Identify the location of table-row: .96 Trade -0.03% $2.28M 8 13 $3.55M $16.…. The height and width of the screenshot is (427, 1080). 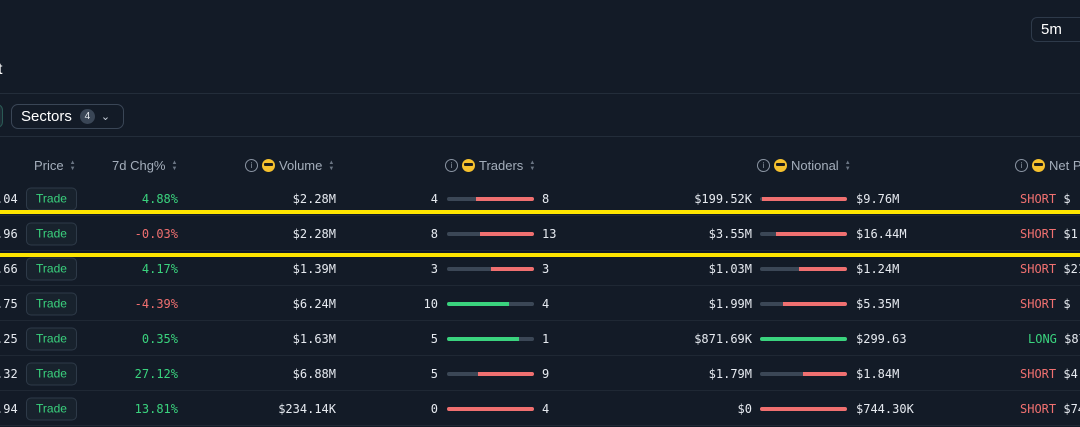
(540, 233).